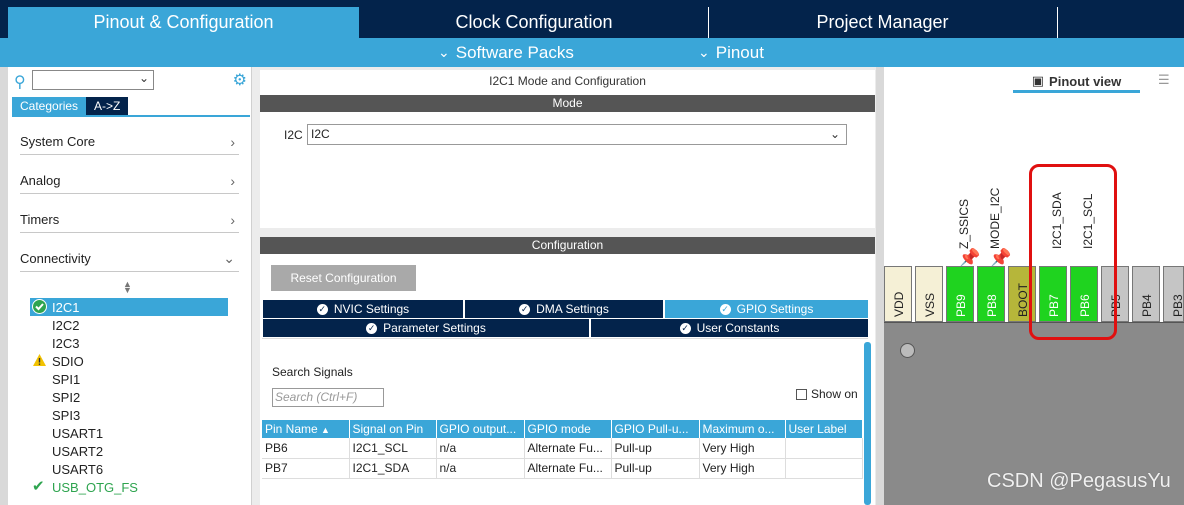 The width and height of the screenshot is (1184, 505). I want to click on software-packs-menu: ⌄ Software Packs, so click(506, 52).